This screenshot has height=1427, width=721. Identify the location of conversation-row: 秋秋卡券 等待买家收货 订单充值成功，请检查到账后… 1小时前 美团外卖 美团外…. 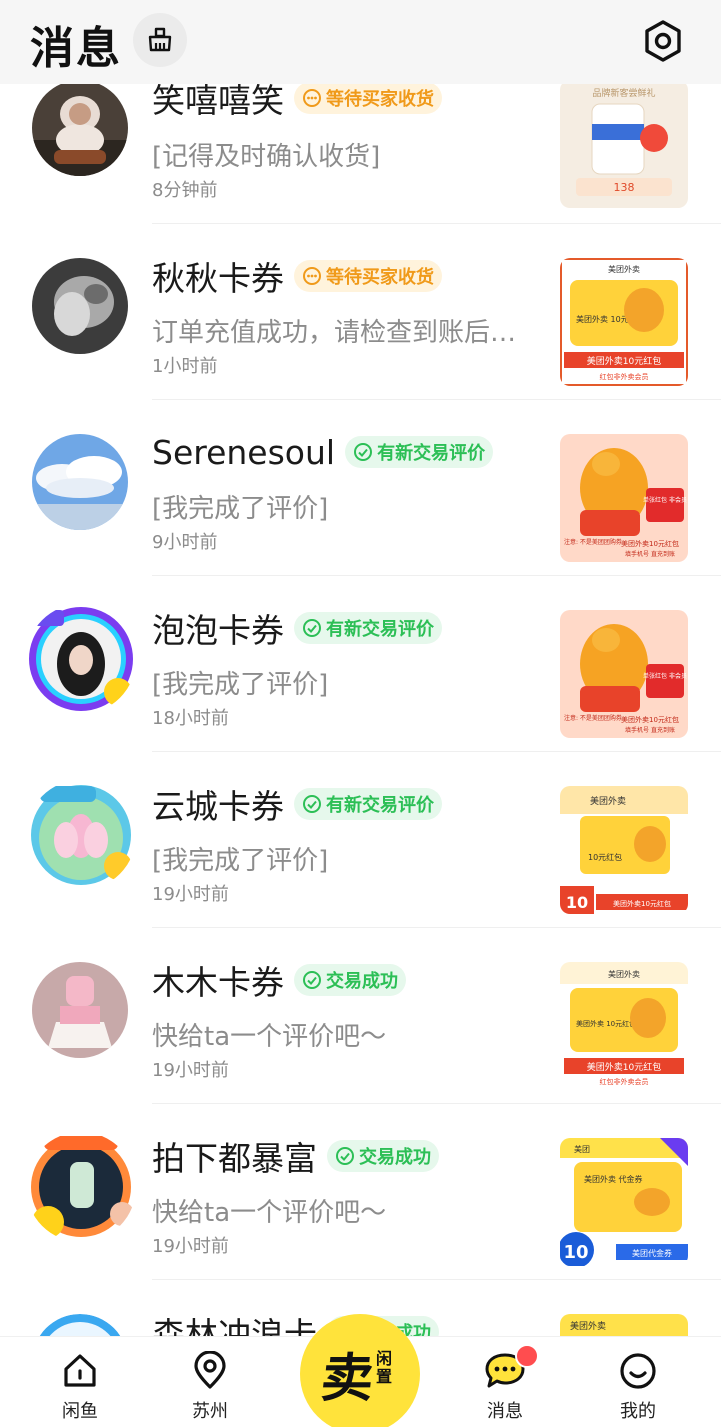
(360, 312).